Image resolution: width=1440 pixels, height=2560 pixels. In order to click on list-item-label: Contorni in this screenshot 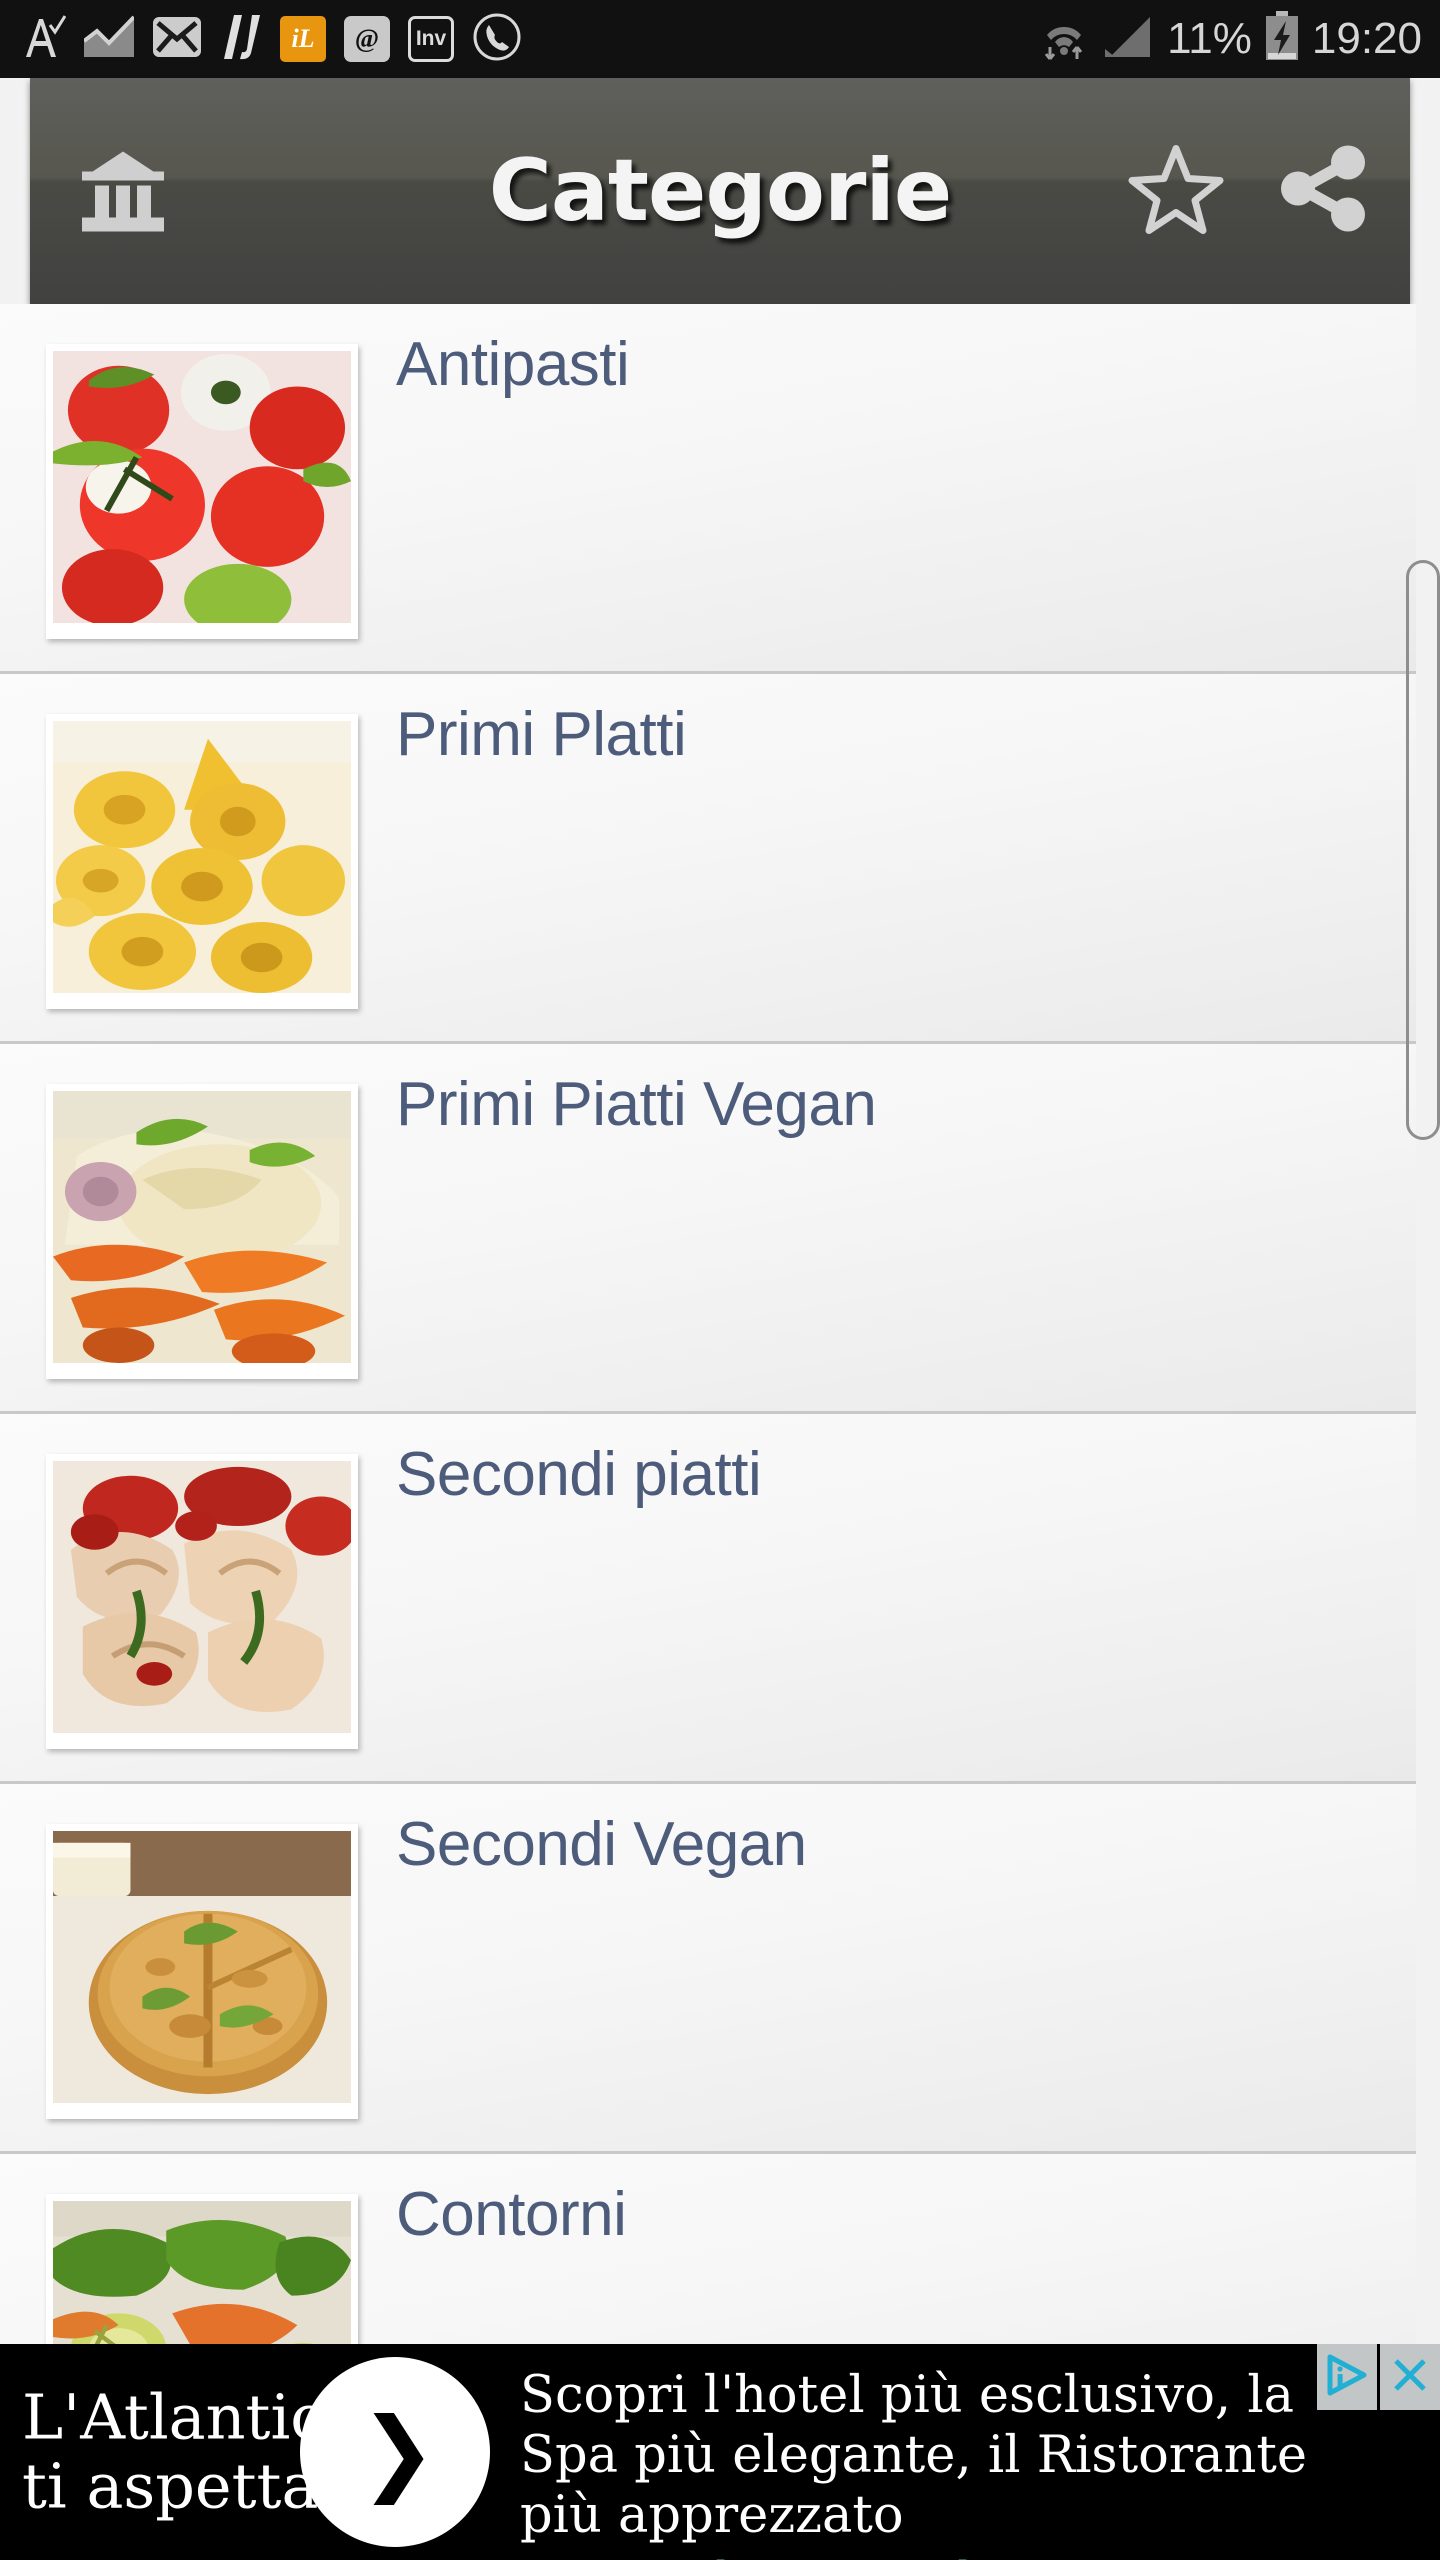, I will do `click(511, 2214)`.